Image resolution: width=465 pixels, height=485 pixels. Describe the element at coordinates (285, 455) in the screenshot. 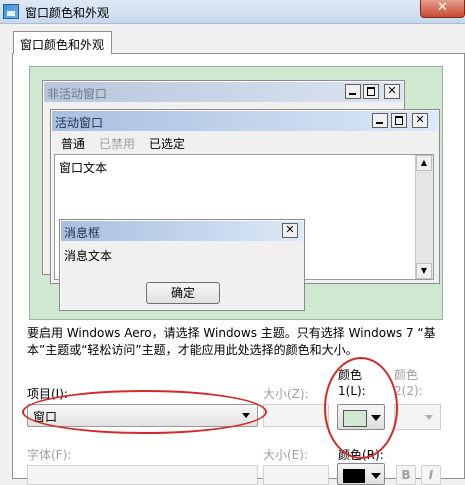

I see `font-size-label: 大小(E):` at that location.